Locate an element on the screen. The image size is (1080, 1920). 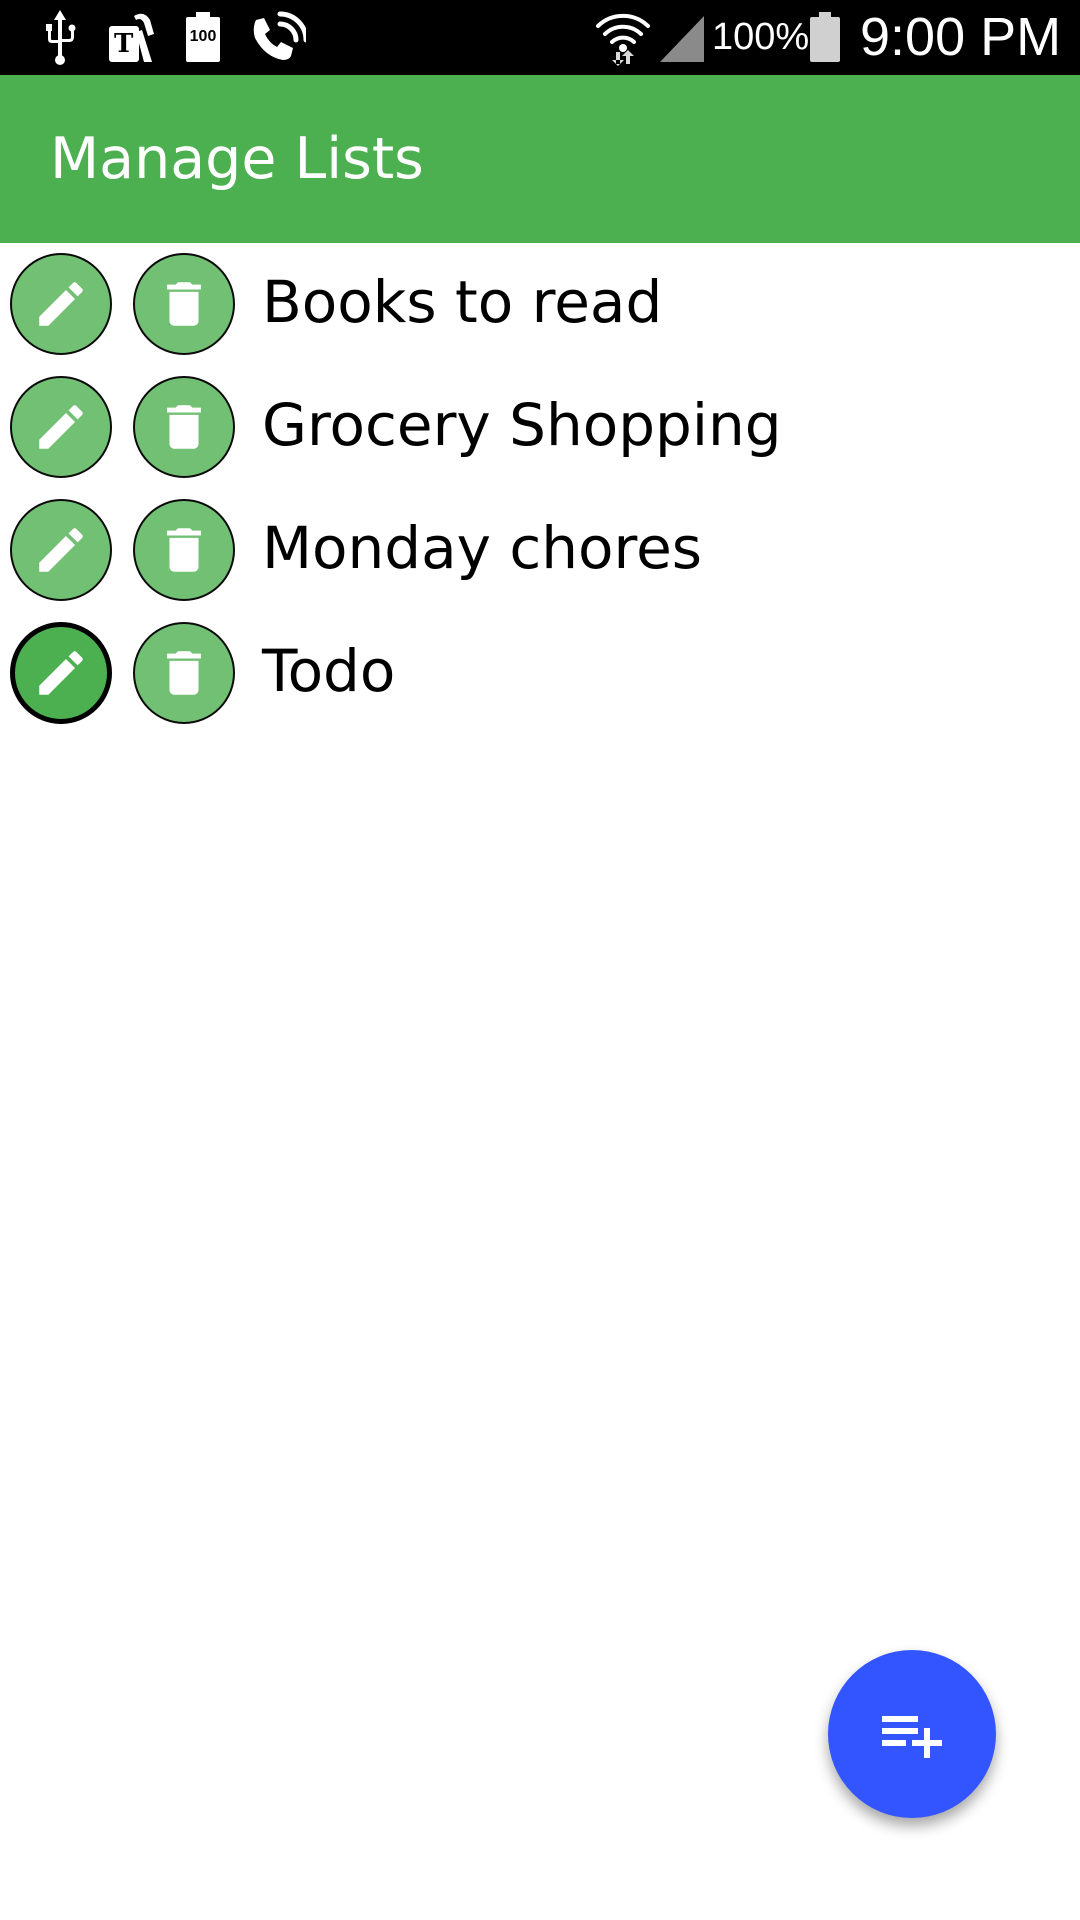
battery-saver-badge: 100 is located at coordinates (203, 36).